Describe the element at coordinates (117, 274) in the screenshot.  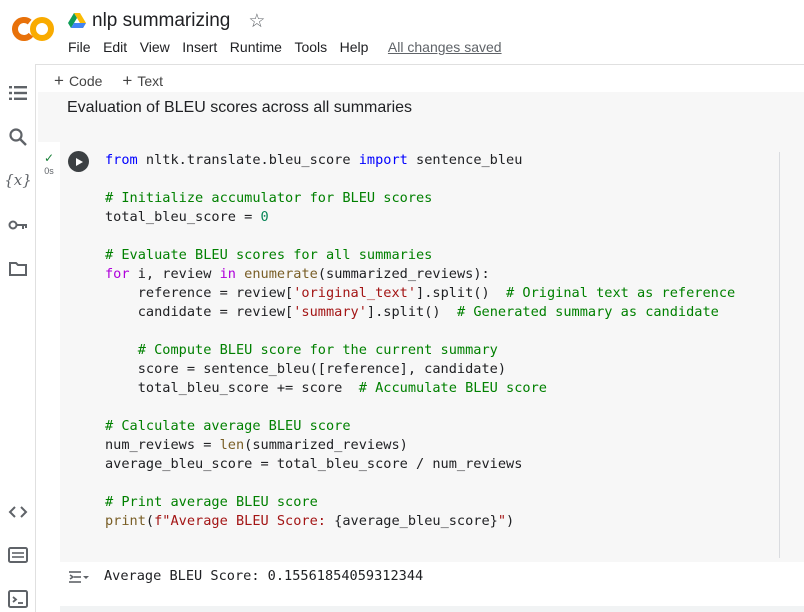
I see `code-token: for` at that location.